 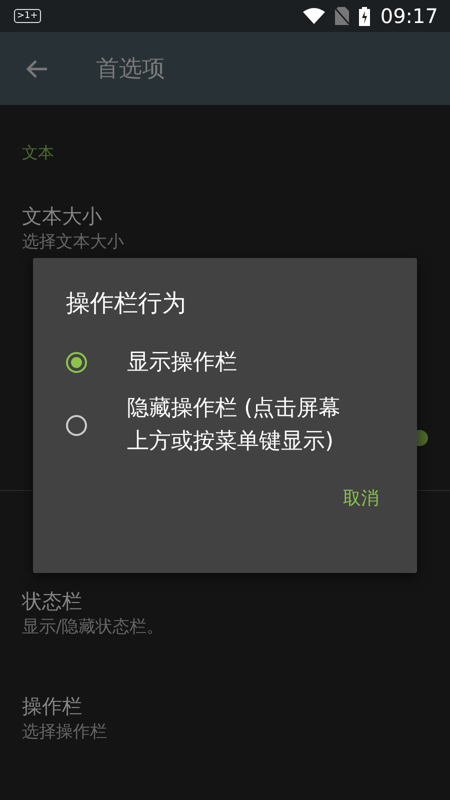 I want to click on setting-summary: 显示/隐藏状态栏。, so click(x=93, y=627).